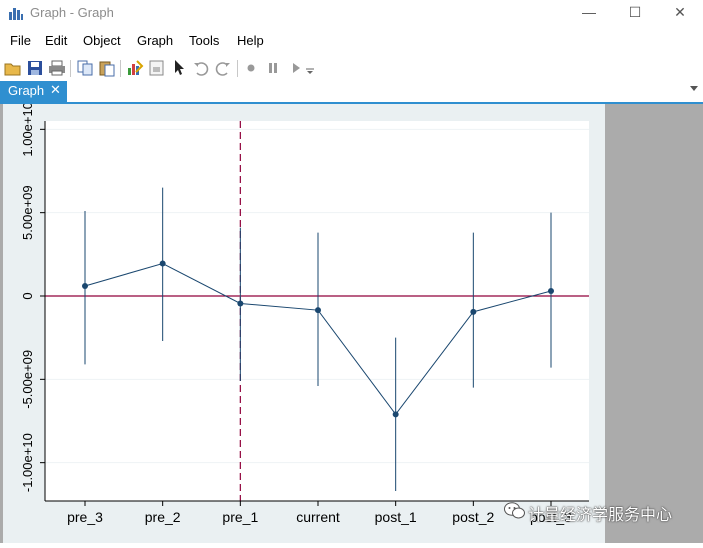 The width and height of the screenshot is (703, 548). Describe the element at coordinates (55, 90) in the screenshot. I see `close-tab-icon: ✕` at that location.